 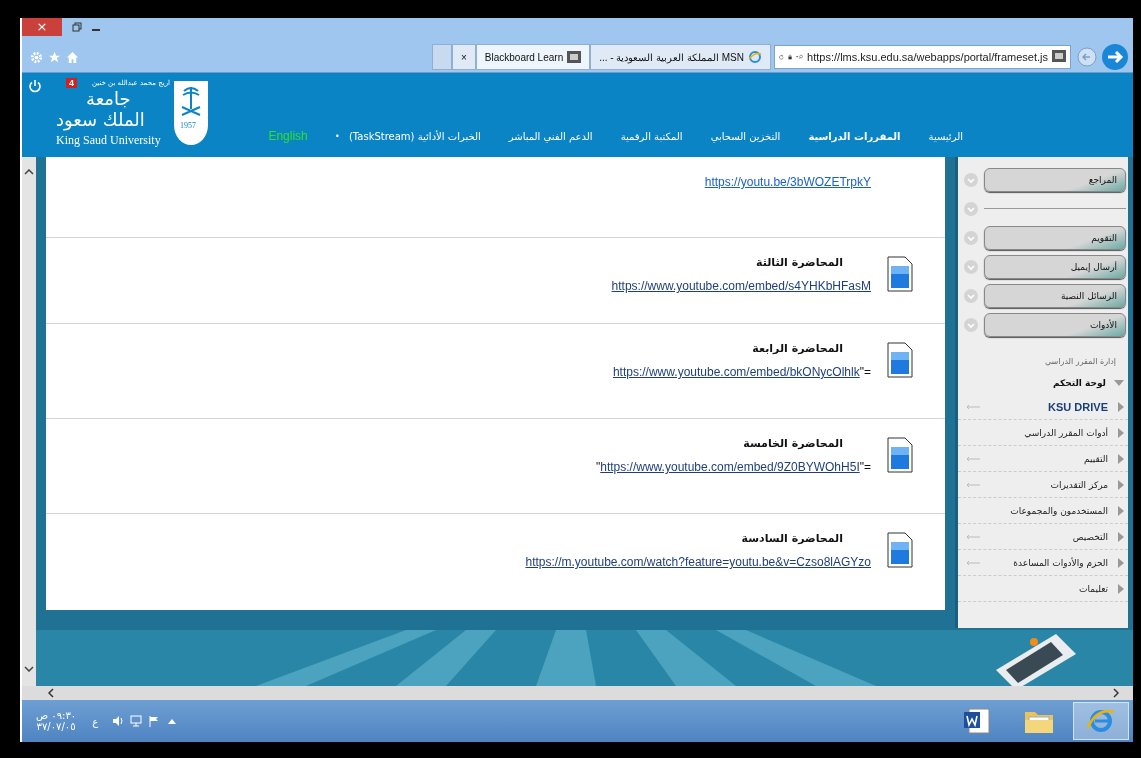 I want to click on network-icon, so click(x=136, y=721).